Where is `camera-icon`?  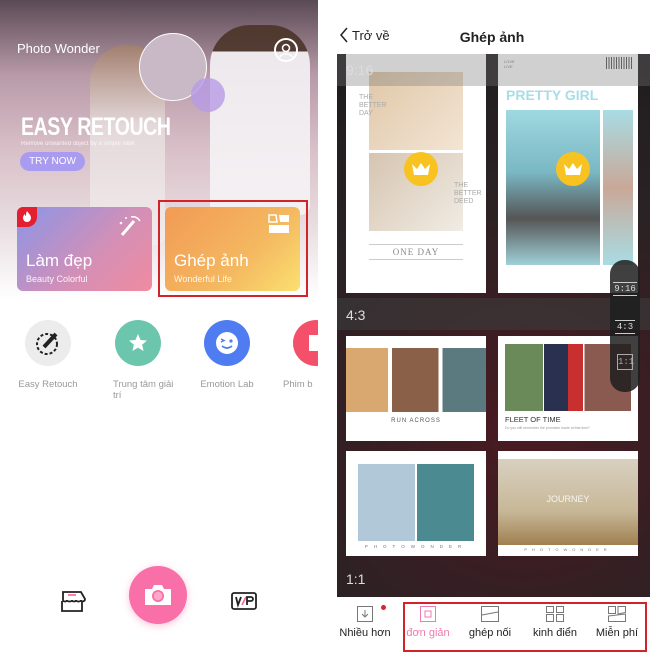
camera-icon is located at coordinates (158, 595).